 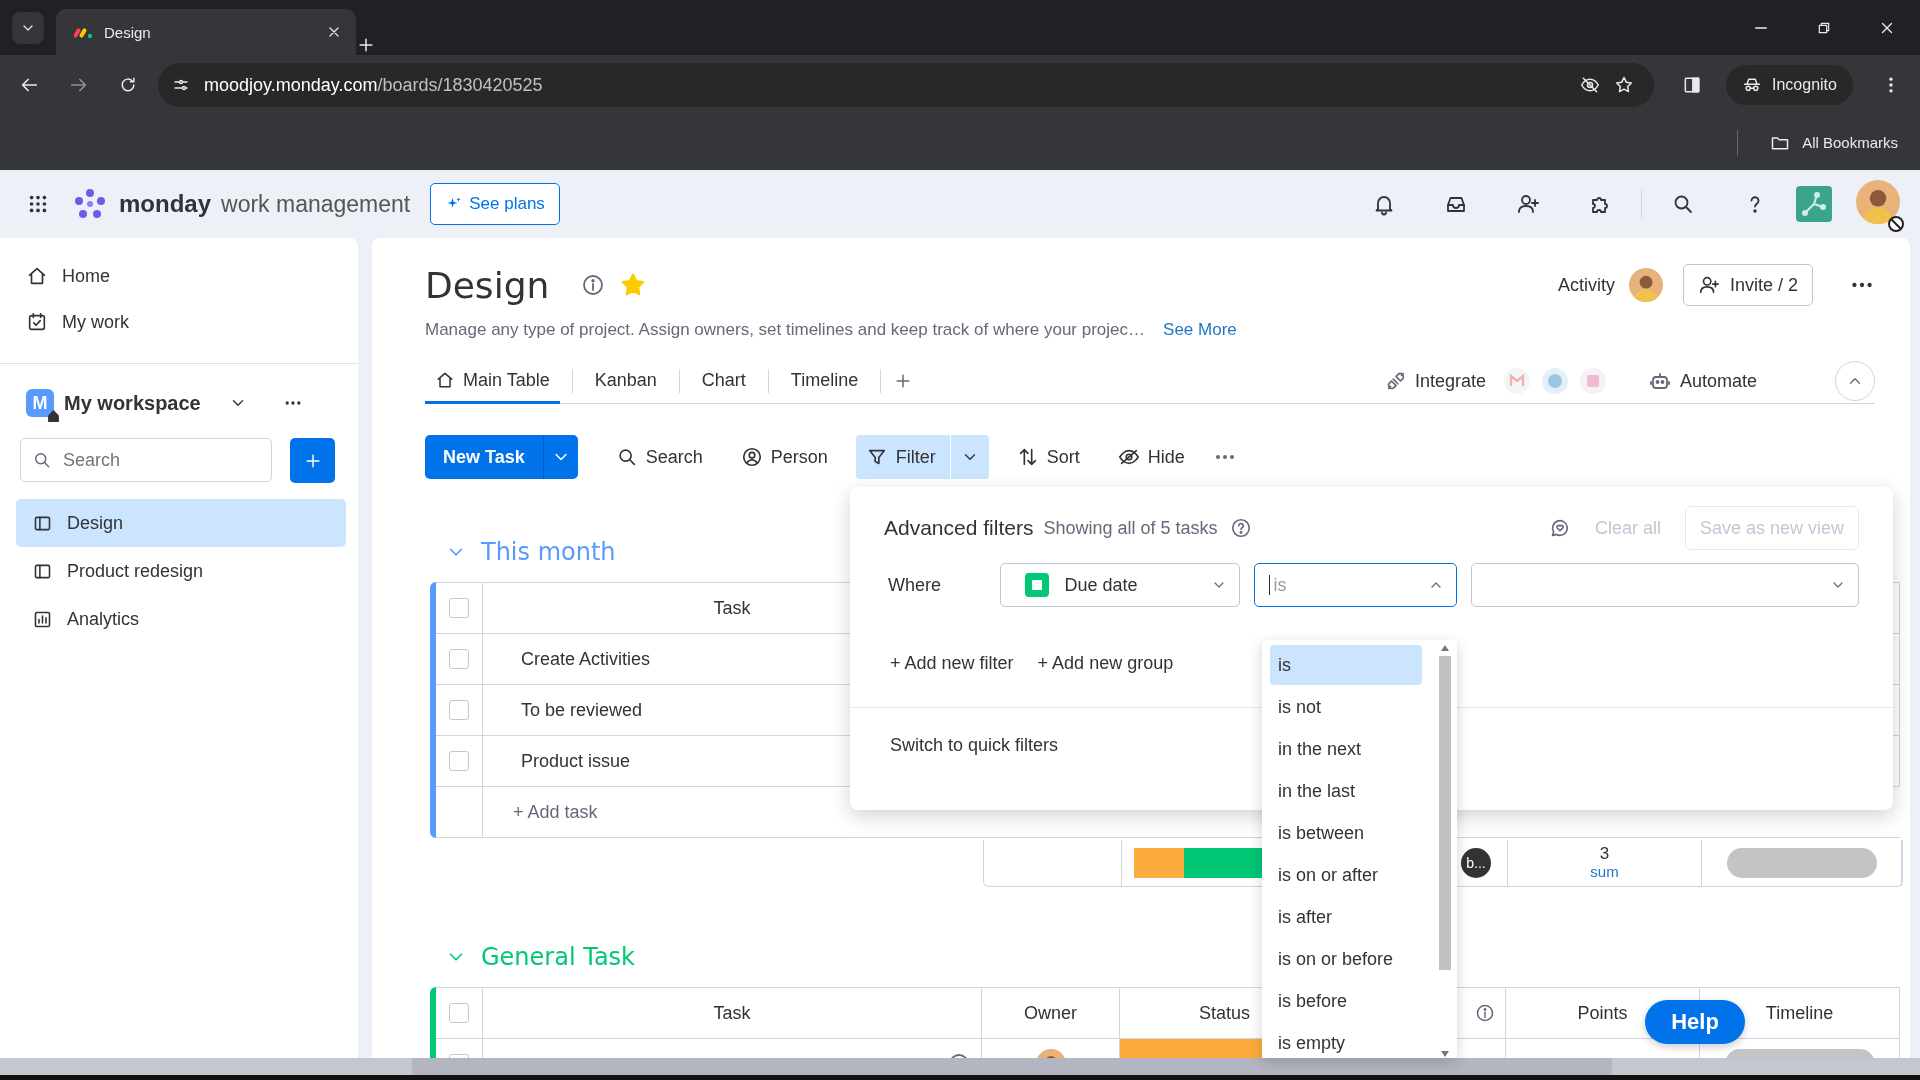 I want to click on workspace-name: My workspace, so click(x=132, y=403).